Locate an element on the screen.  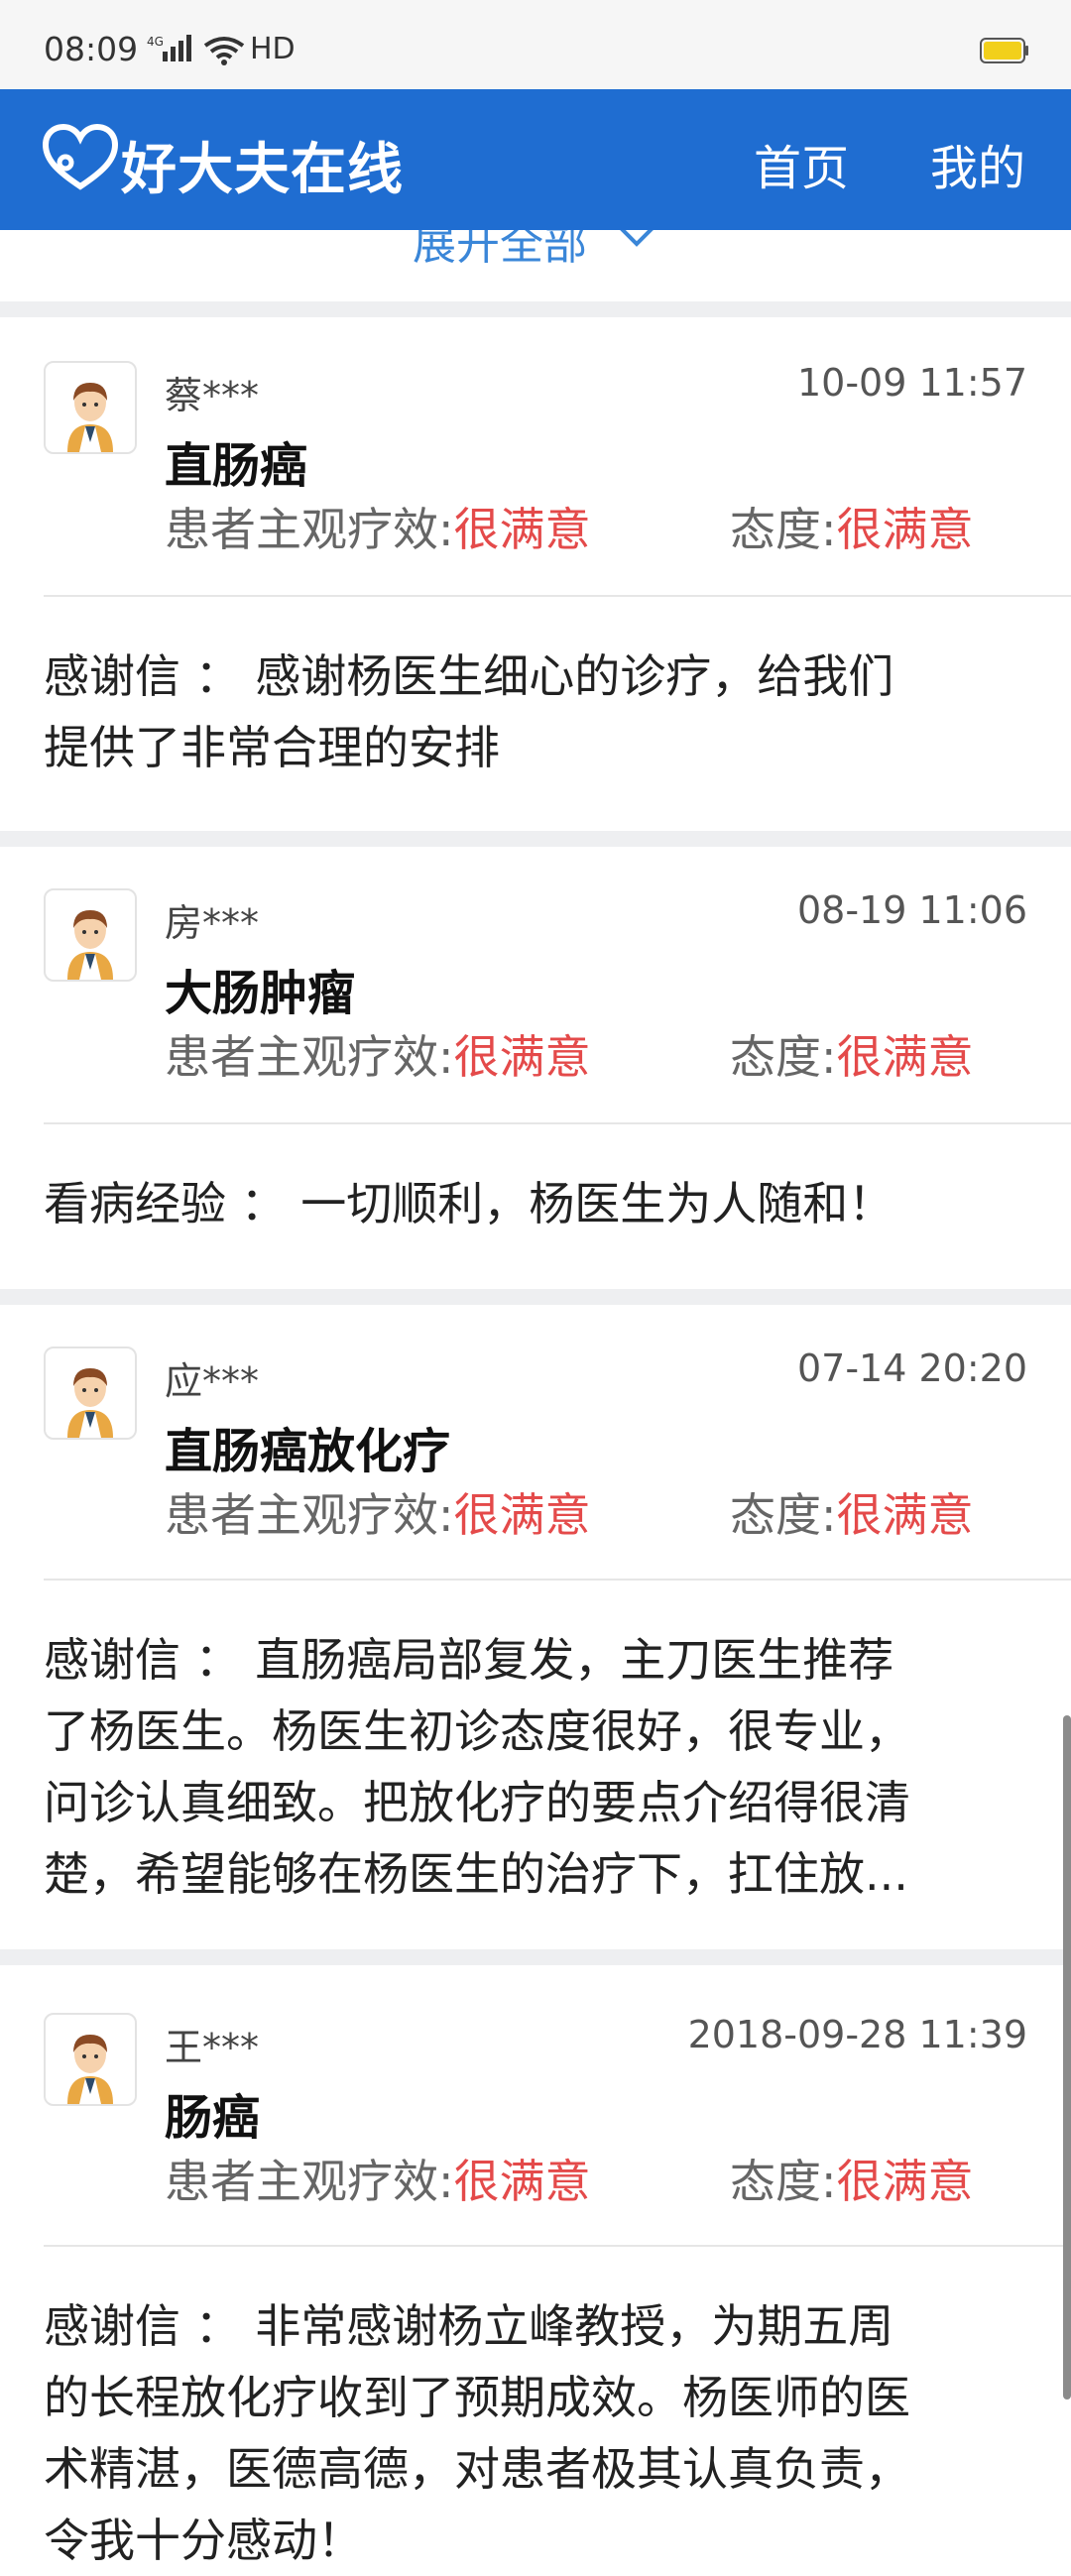
disease-title: 直肠癌放化疗 is located at coordinates (308, 1451).